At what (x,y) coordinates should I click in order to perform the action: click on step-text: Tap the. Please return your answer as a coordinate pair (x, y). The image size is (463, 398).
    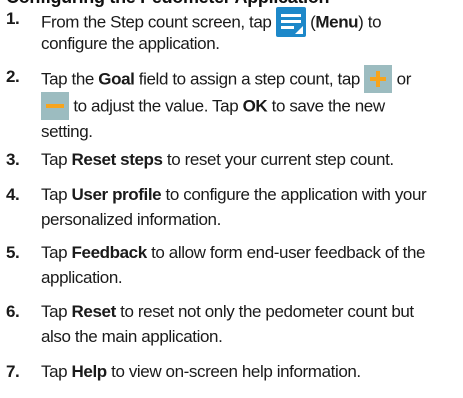
    Looking at the image, I should click on (70, 79).